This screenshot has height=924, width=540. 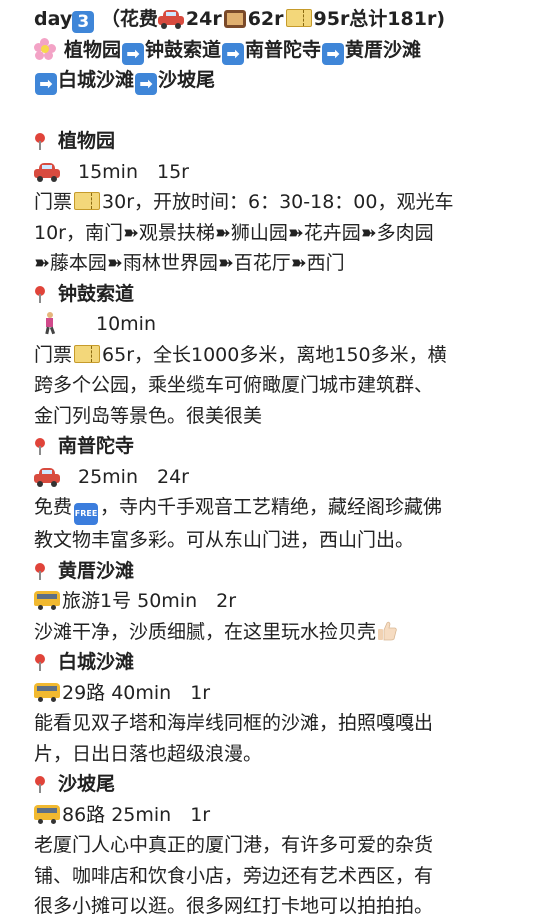 What do you see at coordinates (187, 80) in the screenshot?
I see `route-stop: 沙坡尾` at bounding box center [187, 80].